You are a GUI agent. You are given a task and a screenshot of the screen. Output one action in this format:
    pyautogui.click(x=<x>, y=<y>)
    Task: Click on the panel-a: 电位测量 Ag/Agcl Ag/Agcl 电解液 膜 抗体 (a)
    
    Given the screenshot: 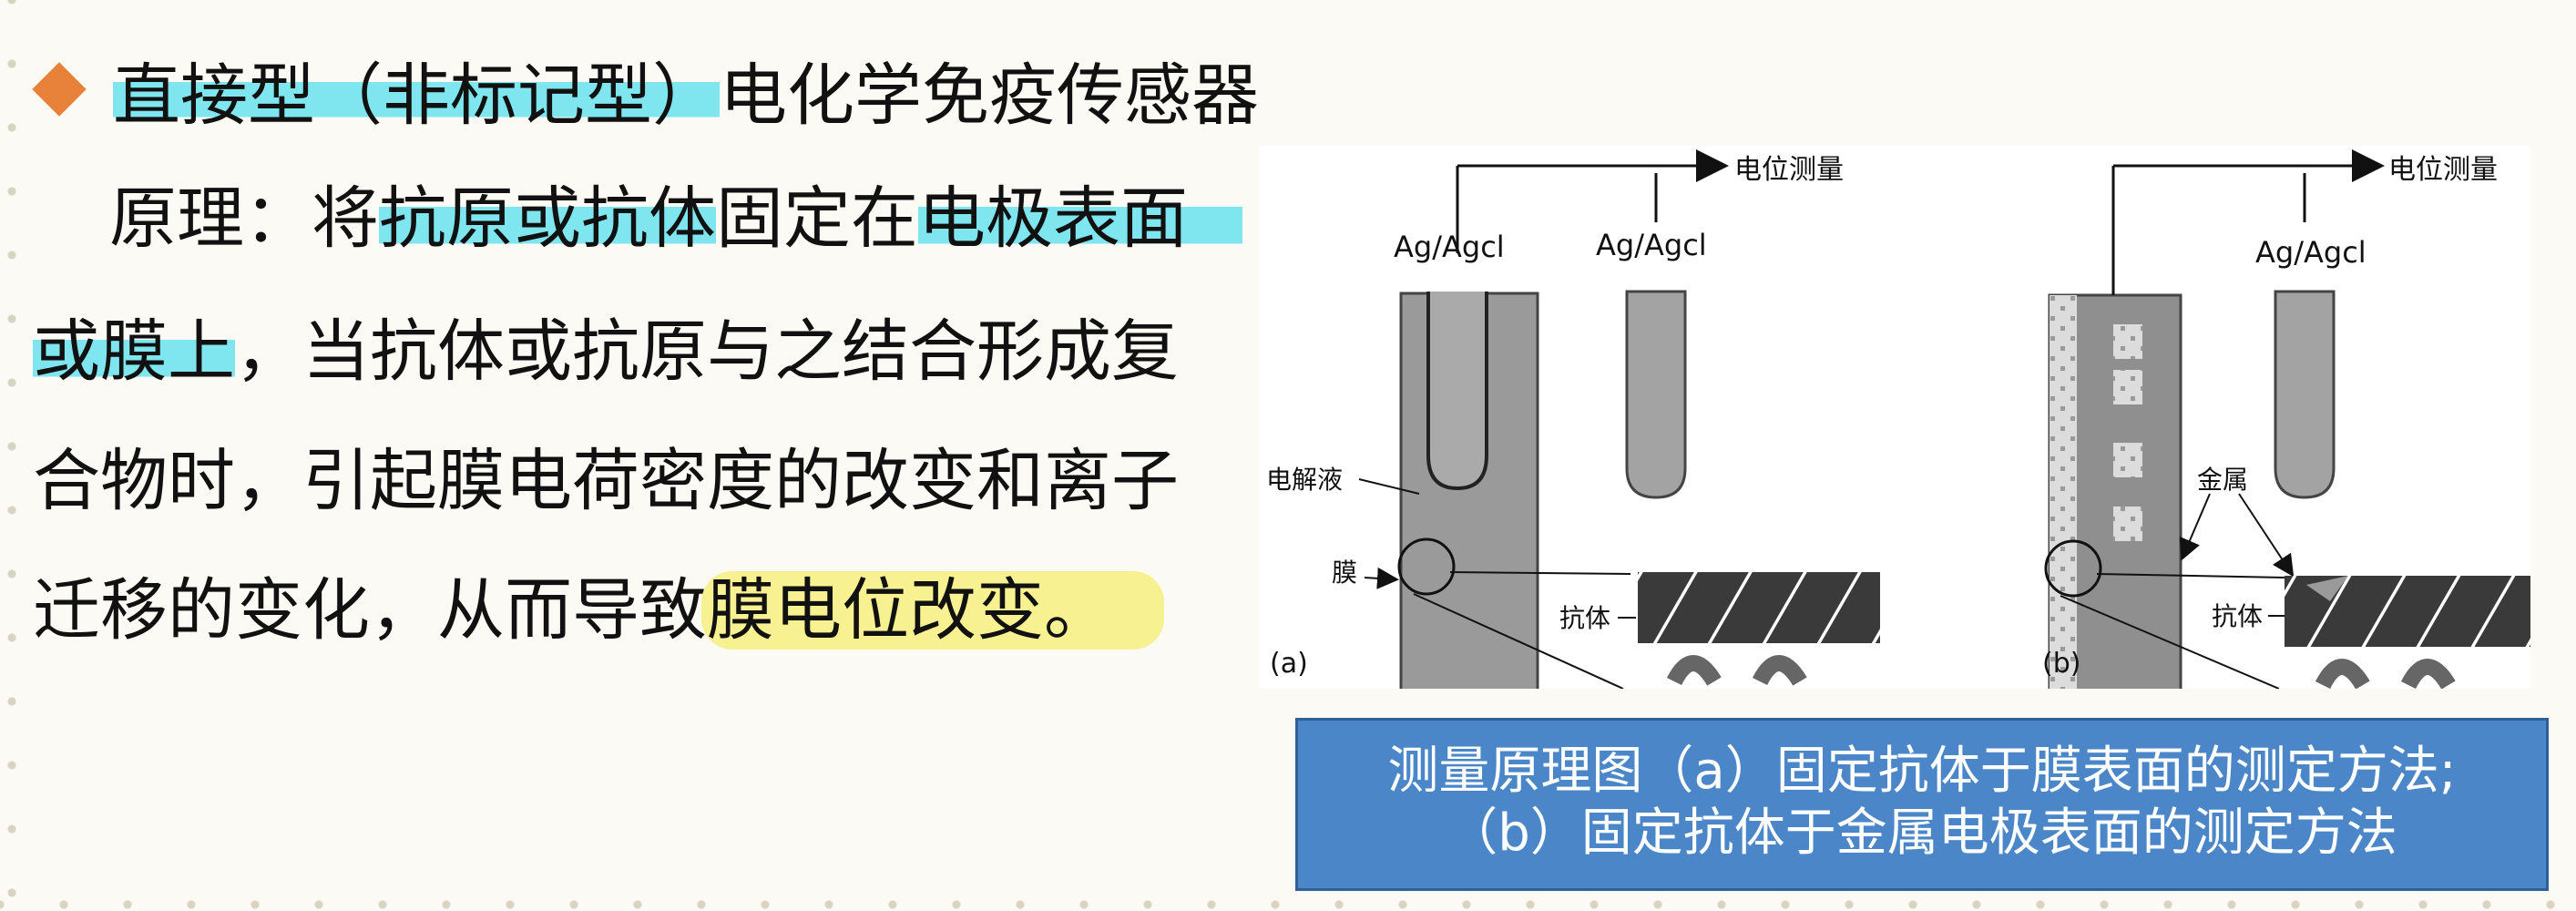 What is the action you would take?
    pyautogui.click(x=1573, y=419)
    